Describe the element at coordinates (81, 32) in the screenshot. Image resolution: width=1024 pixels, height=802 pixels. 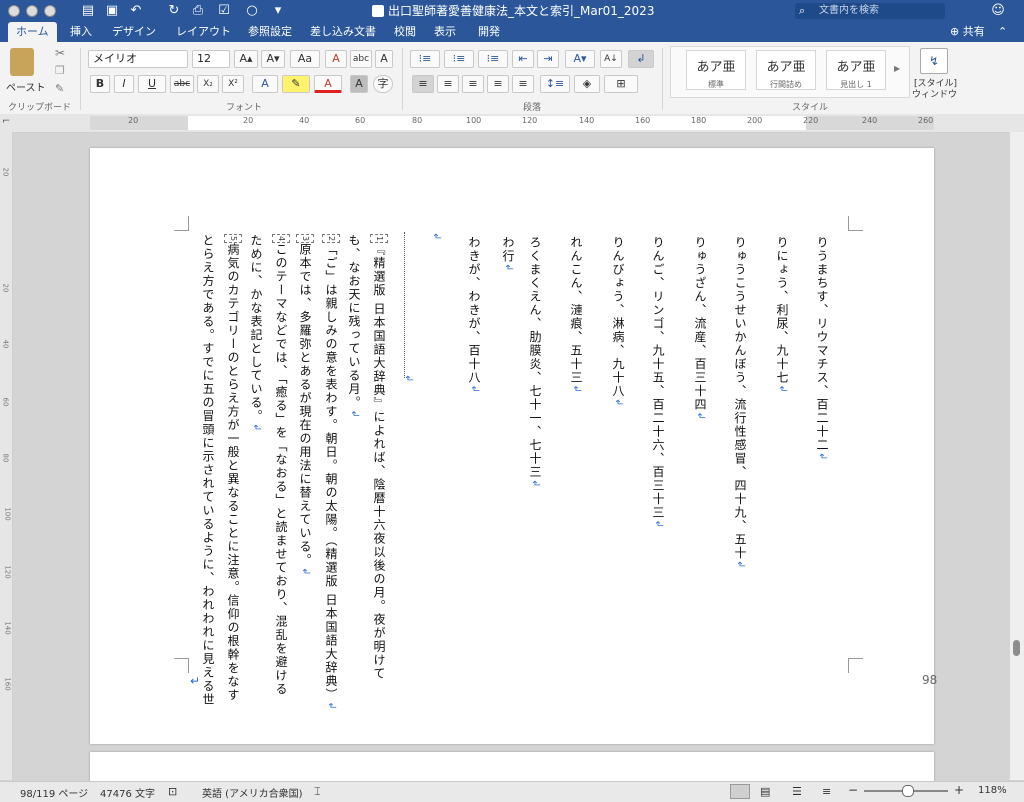
I see `tab-insert: 挿入` at that location.